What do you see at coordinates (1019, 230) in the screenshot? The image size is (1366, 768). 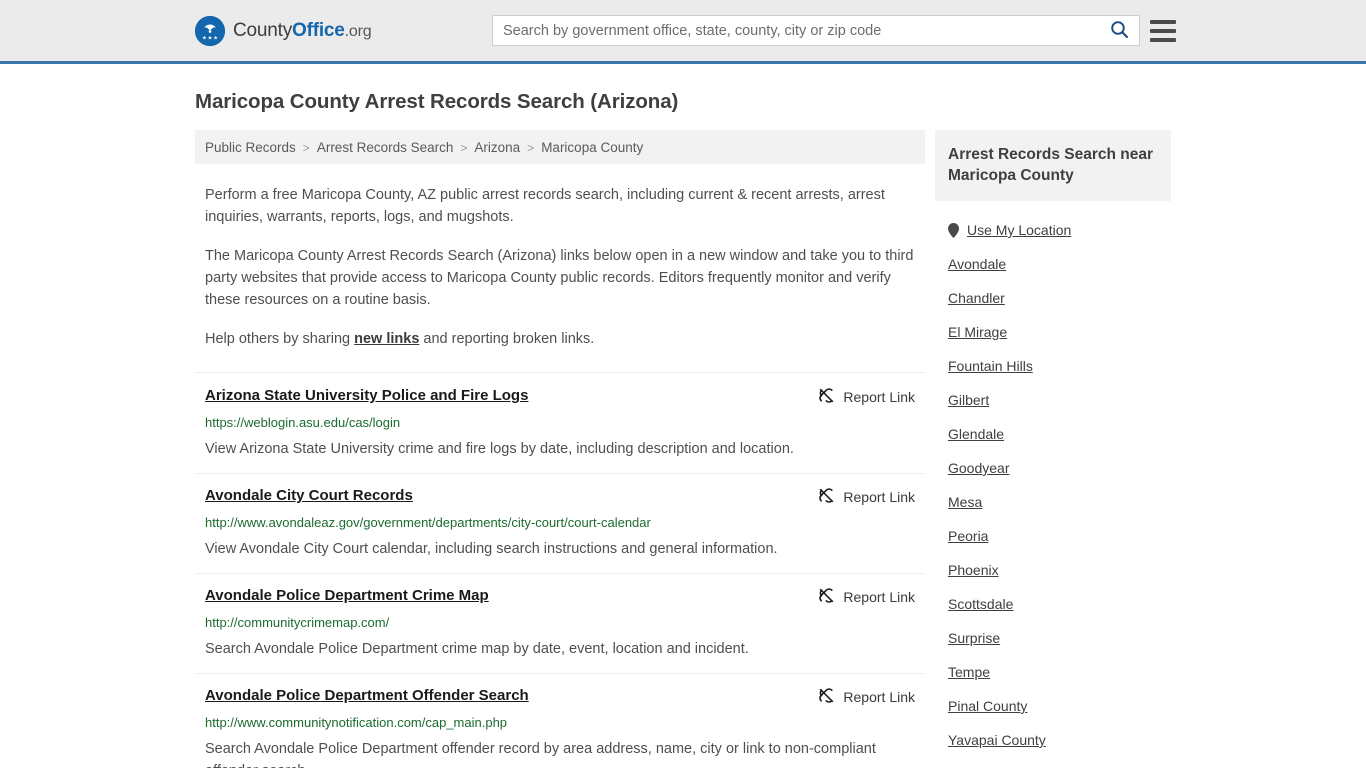 I see `use-my-location-link: Use My Location` at bounding box center [1019, 230].